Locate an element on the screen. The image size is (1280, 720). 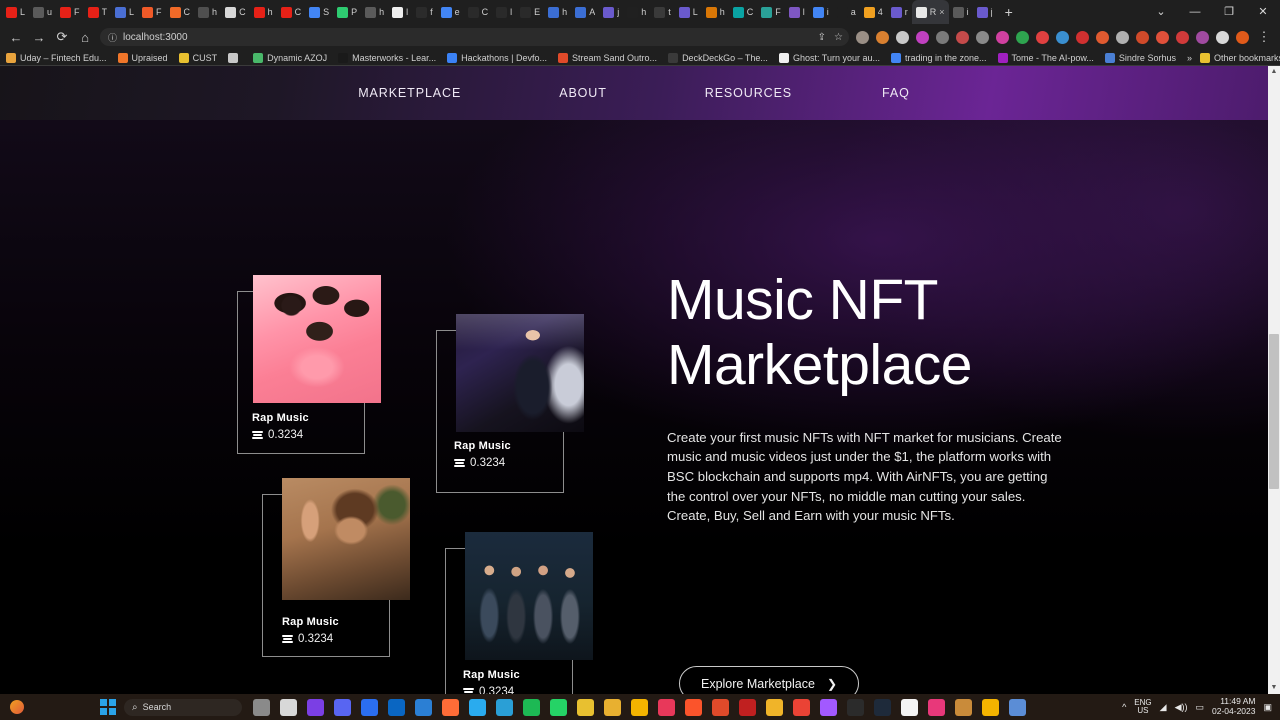
share-icon: ⇪ is located at coordinates (822, 37).